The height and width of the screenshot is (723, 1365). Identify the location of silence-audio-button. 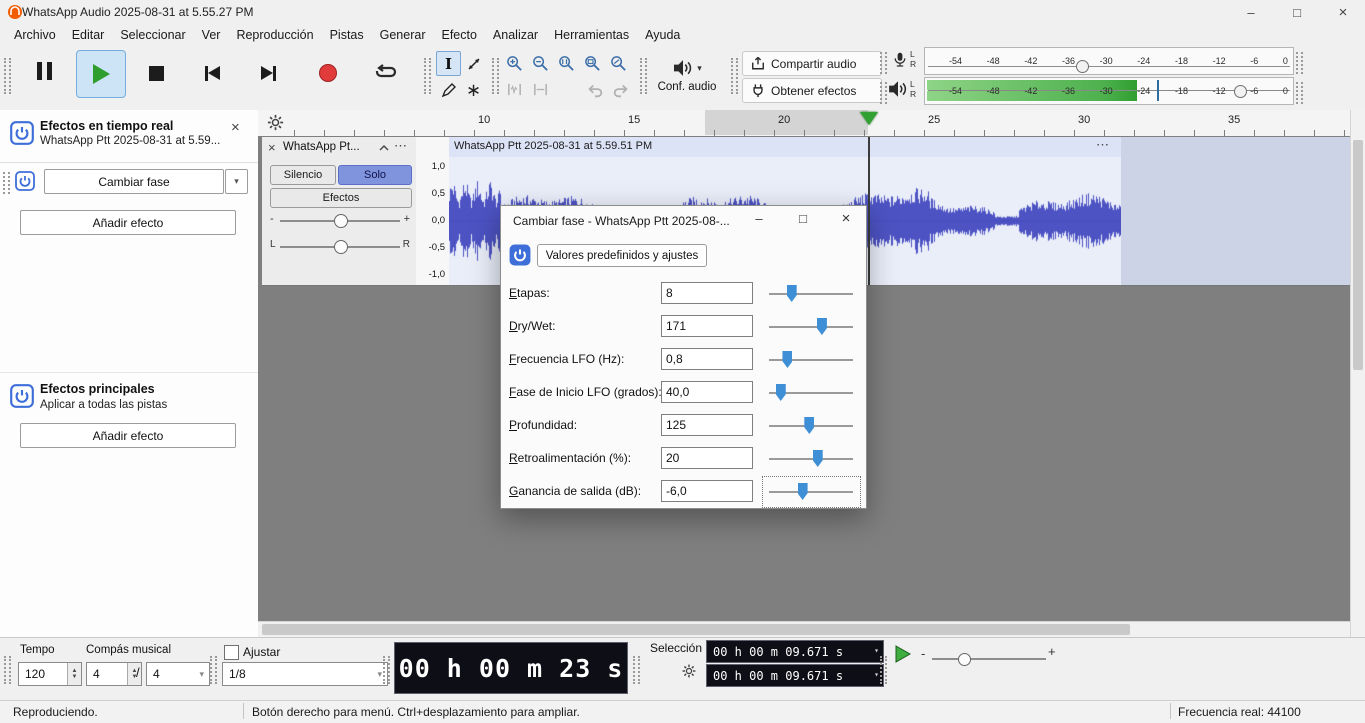
(540, 89).